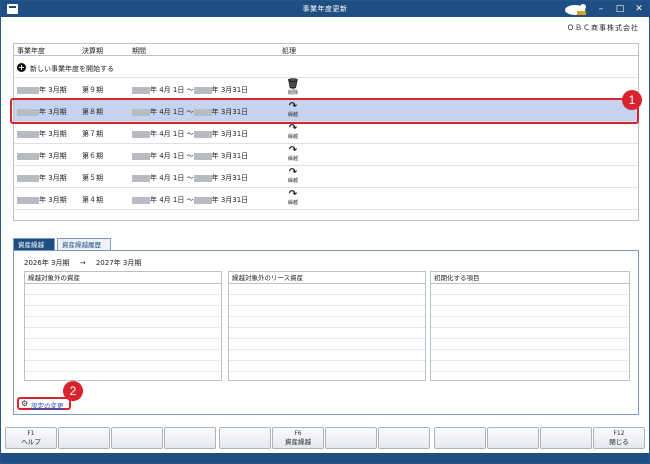 The width and height of the screenshot is (650, 464). What do you see at coordinates (326, 199) in the screenshot?
I see `table-row: 年 3月期 第４期 年 4月 1日 〜 年 3月31日 ↷ 繰越` at bounding box center [326, 199].